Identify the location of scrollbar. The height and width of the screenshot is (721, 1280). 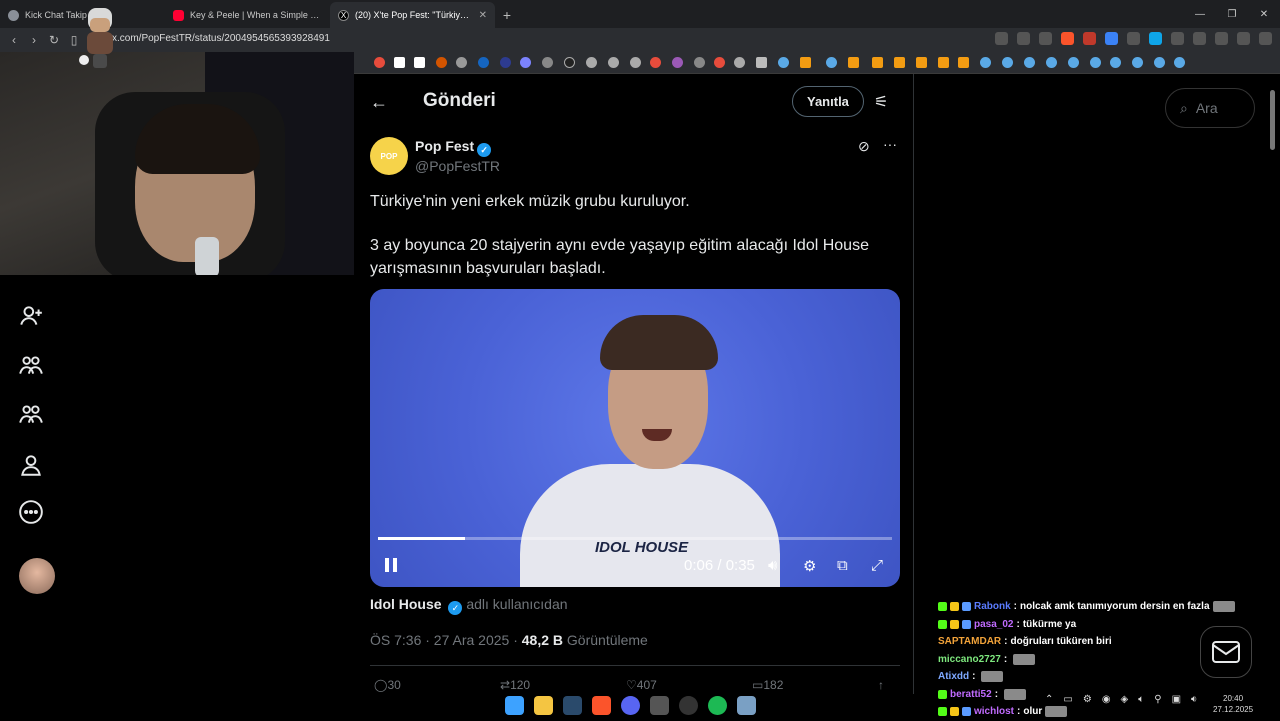
(1274, 398).